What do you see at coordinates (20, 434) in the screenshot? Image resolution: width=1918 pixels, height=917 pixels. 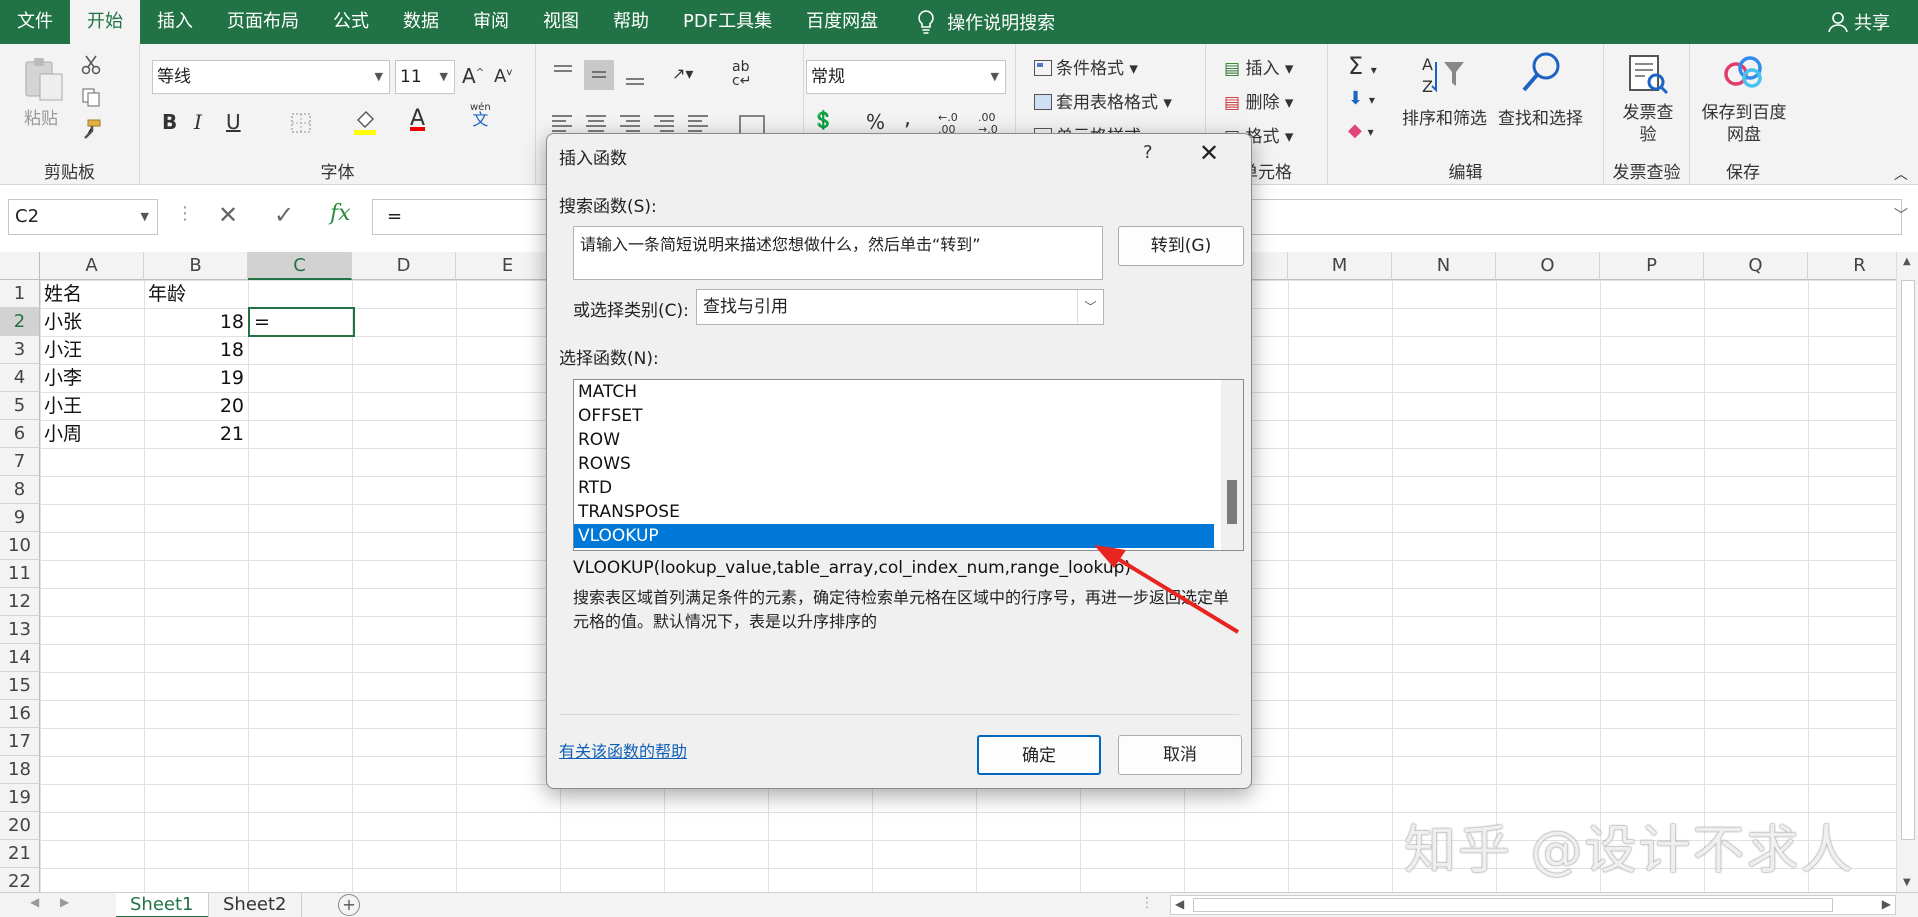 I see `row-header-6: 6` at bounding box center [20, 434].